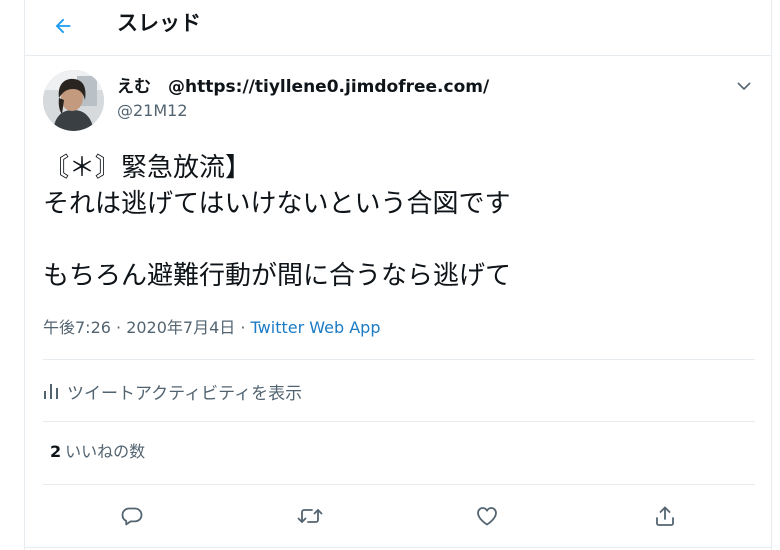 Image resolution: width=780 pixels, height=550 pixels. I want to click on tweet-text-line, so click(393, 240).